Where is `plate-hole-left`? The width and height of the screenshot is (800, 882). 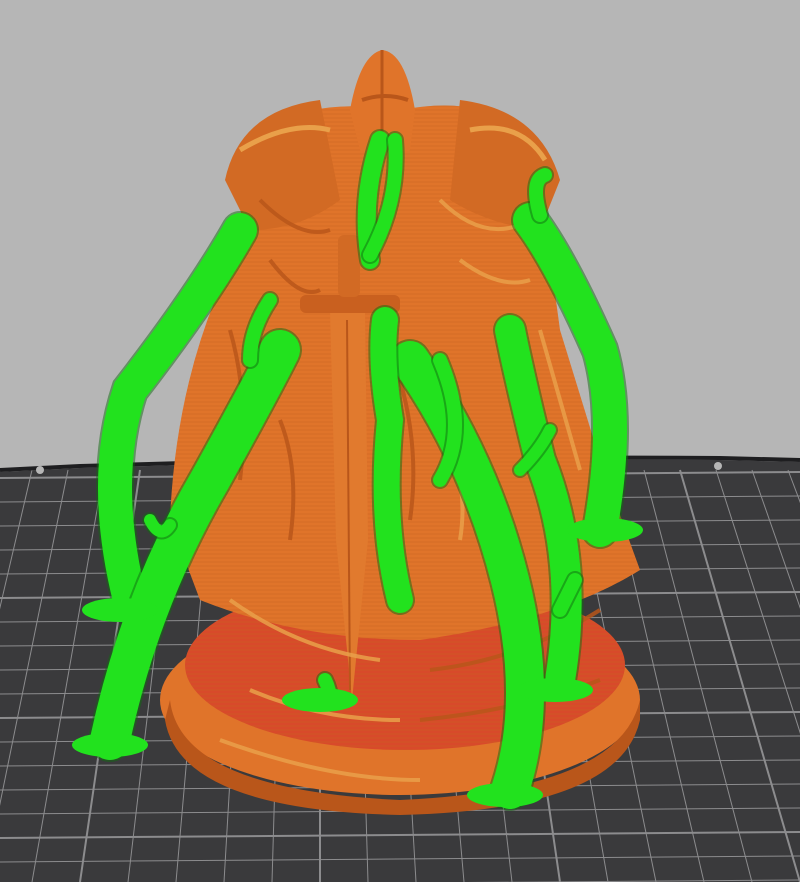 plate-hole-left is located at coordinates (40, 470).